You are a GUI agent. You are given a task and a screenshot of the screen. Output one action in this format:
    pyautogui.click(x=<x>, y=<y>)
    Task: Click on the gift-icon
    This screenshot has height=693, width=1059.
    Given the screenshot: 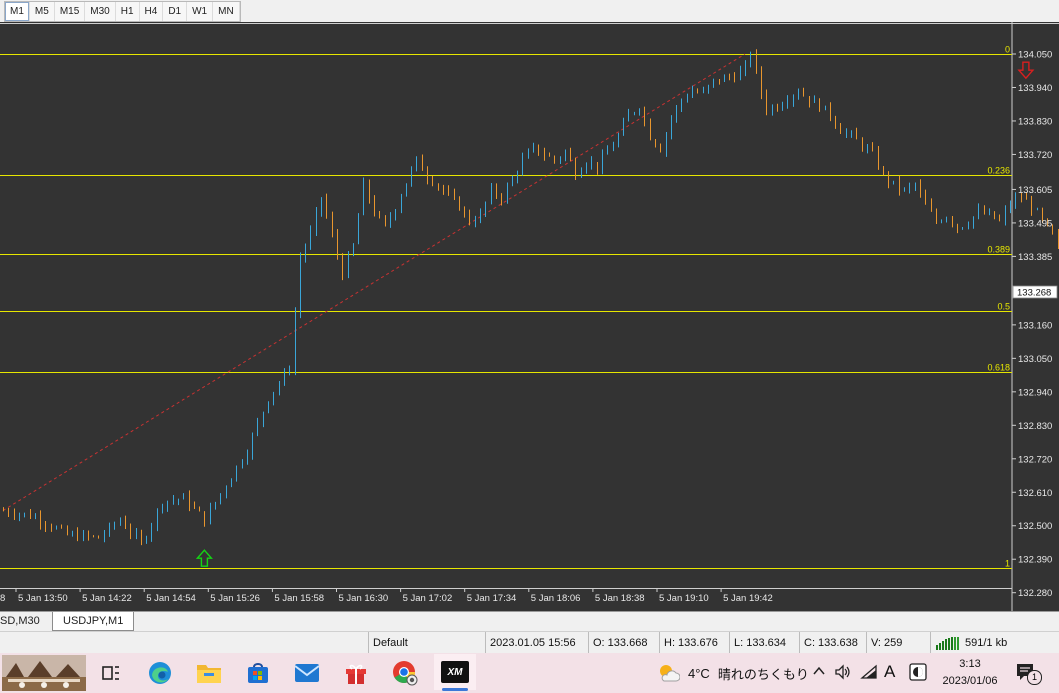 What is the action you would take?
    pyautogui.click(x=356, y=673)
    